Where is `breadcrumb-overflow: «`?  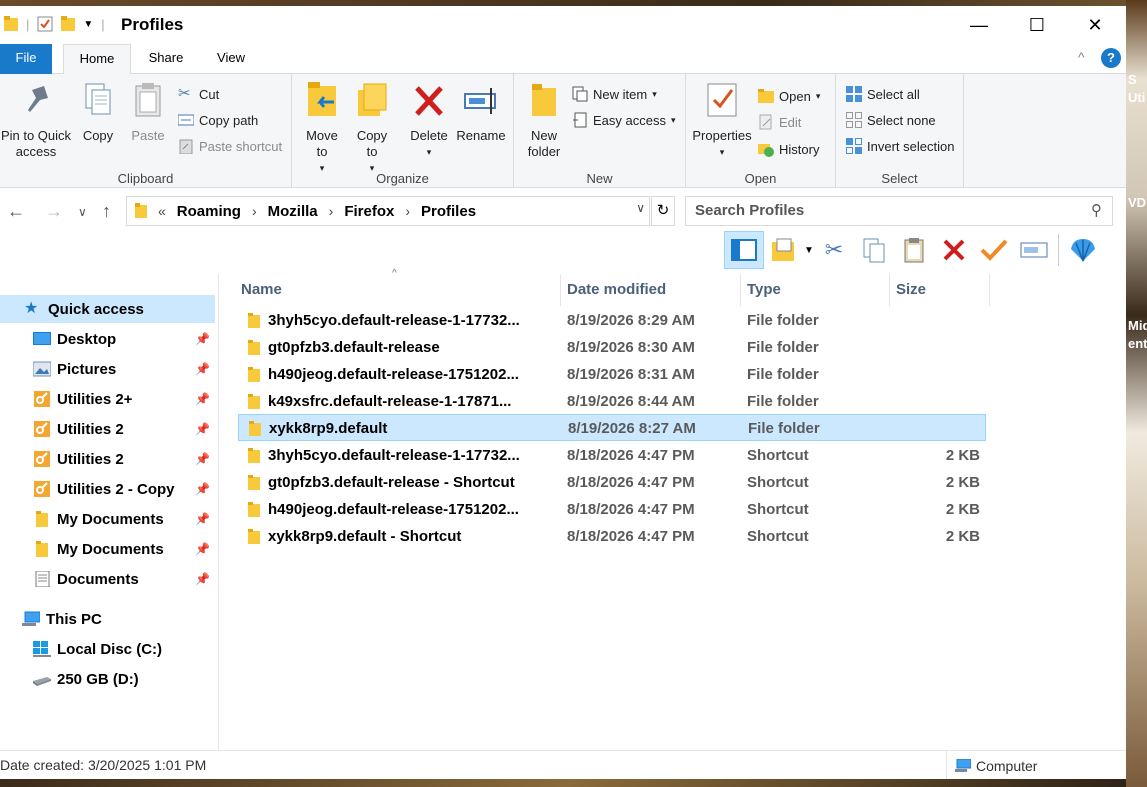 breadcrumb-overflow: « is located at coordinates (162, 211).